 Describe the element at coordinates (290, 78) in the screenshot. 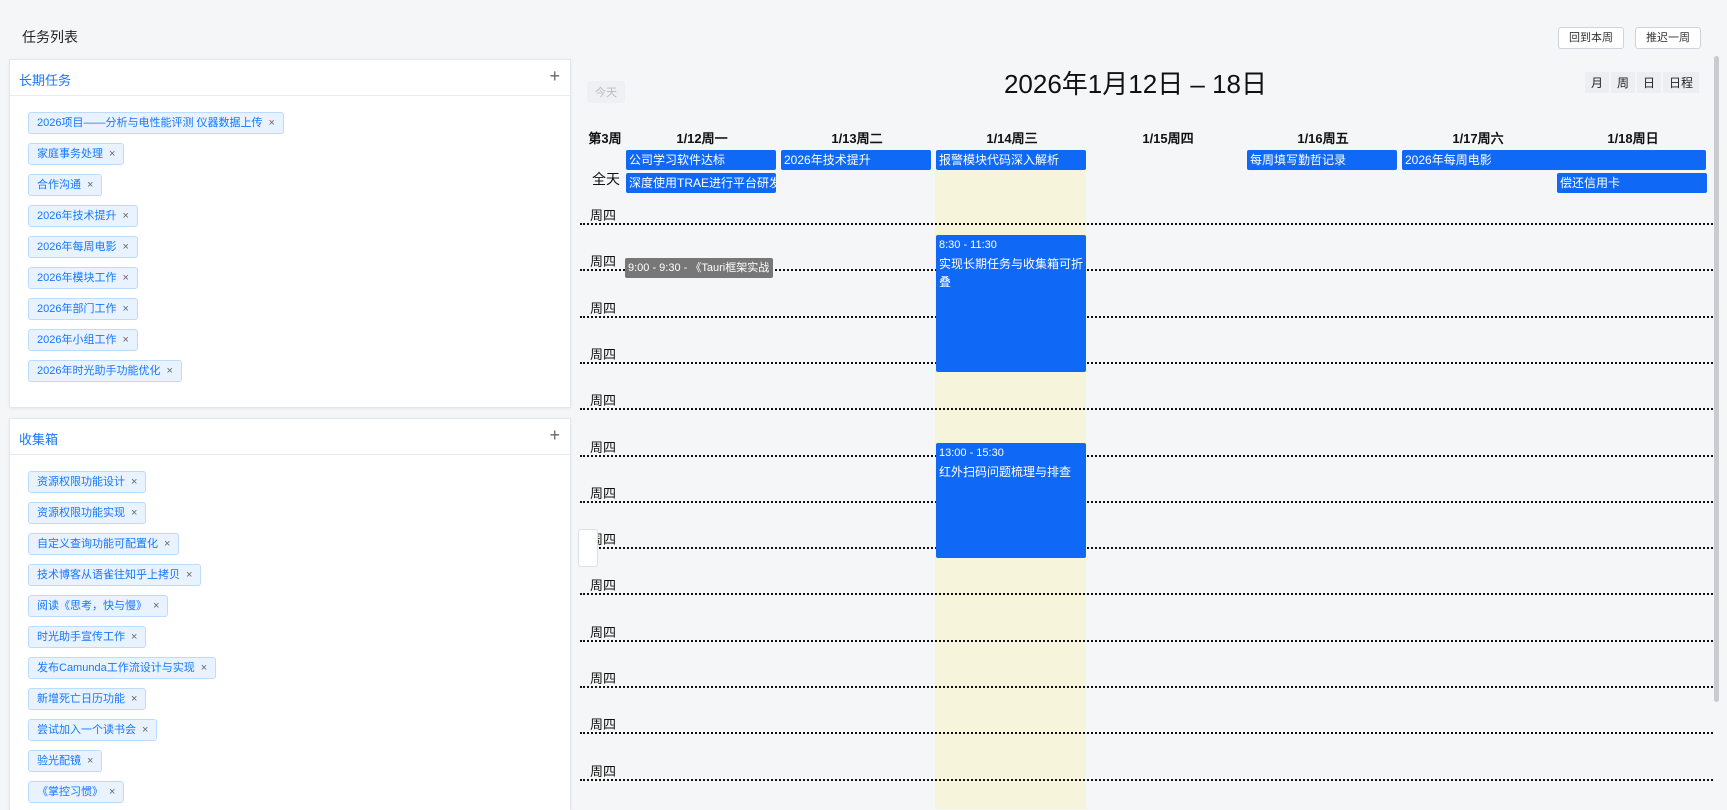

I see `long-term-header: 长期任务 +` at that location.